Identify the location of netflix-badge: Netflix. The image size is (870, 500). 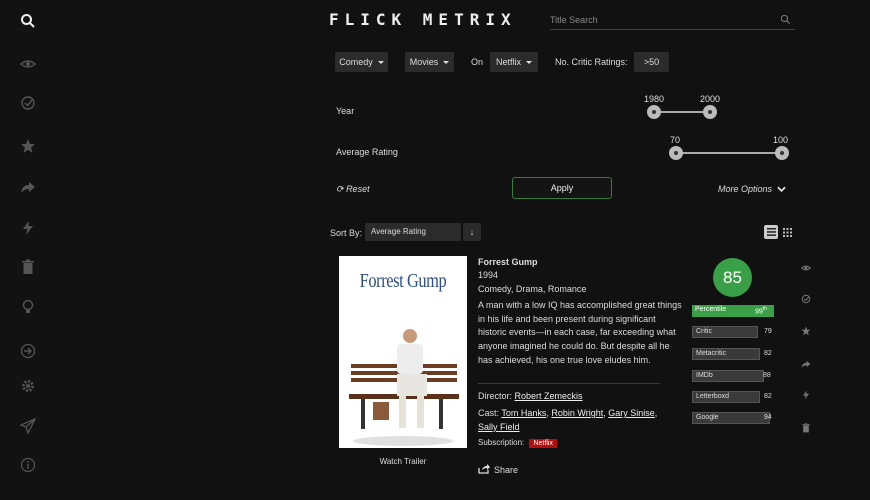
(543, 443).